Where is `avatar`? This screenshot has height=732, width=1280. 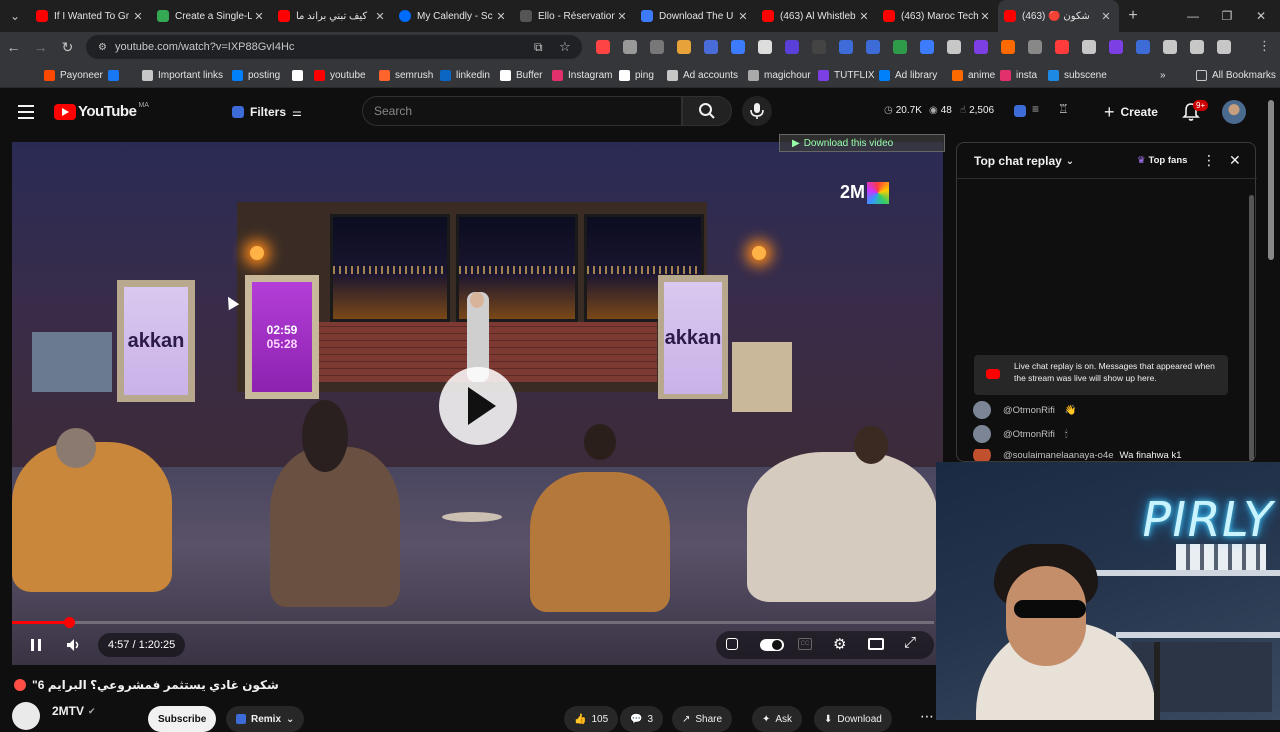 avatar is located at coordinates (1234, 112).